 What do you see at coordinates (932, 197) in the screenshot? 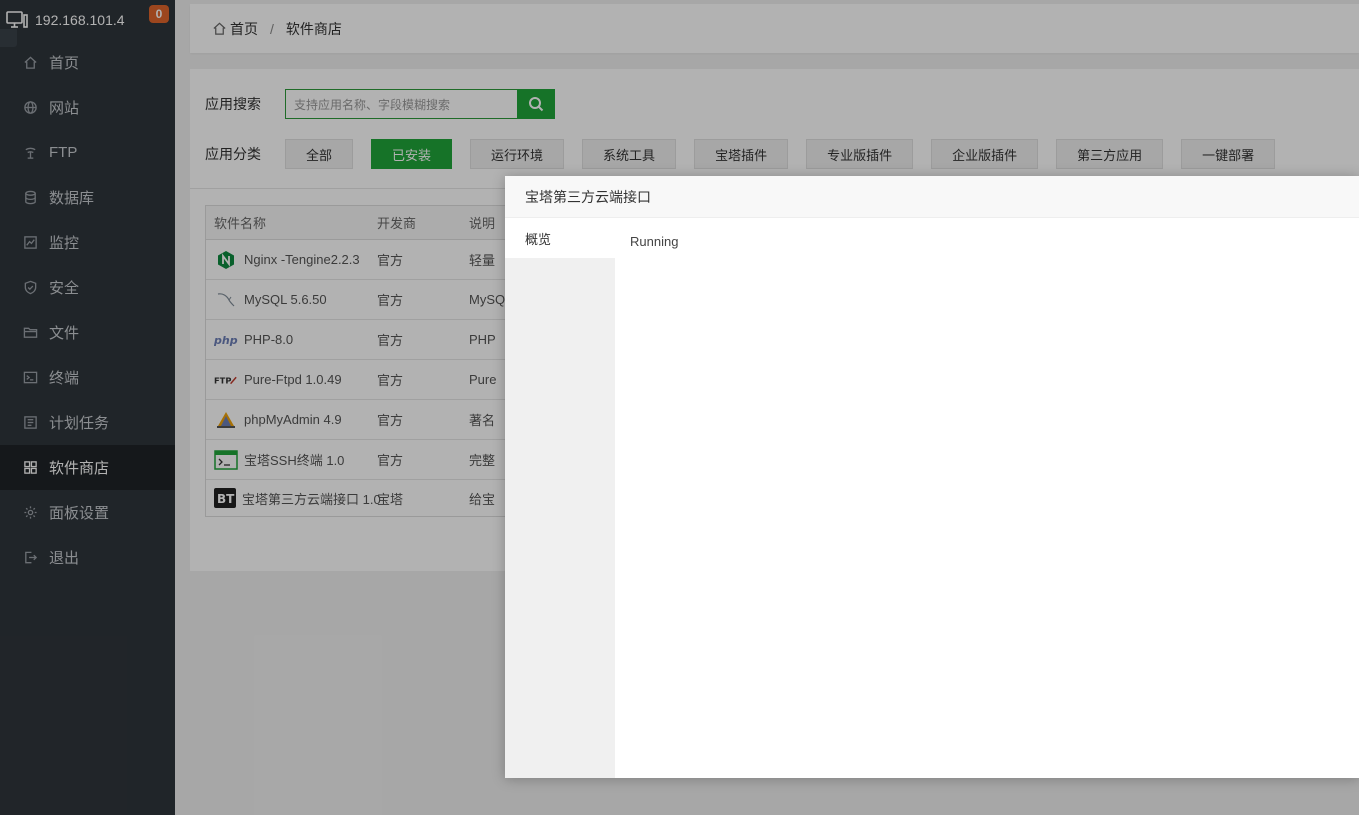
I see `modal-title: 宝塔第三方云端接口` at bounding box center [932, 197].